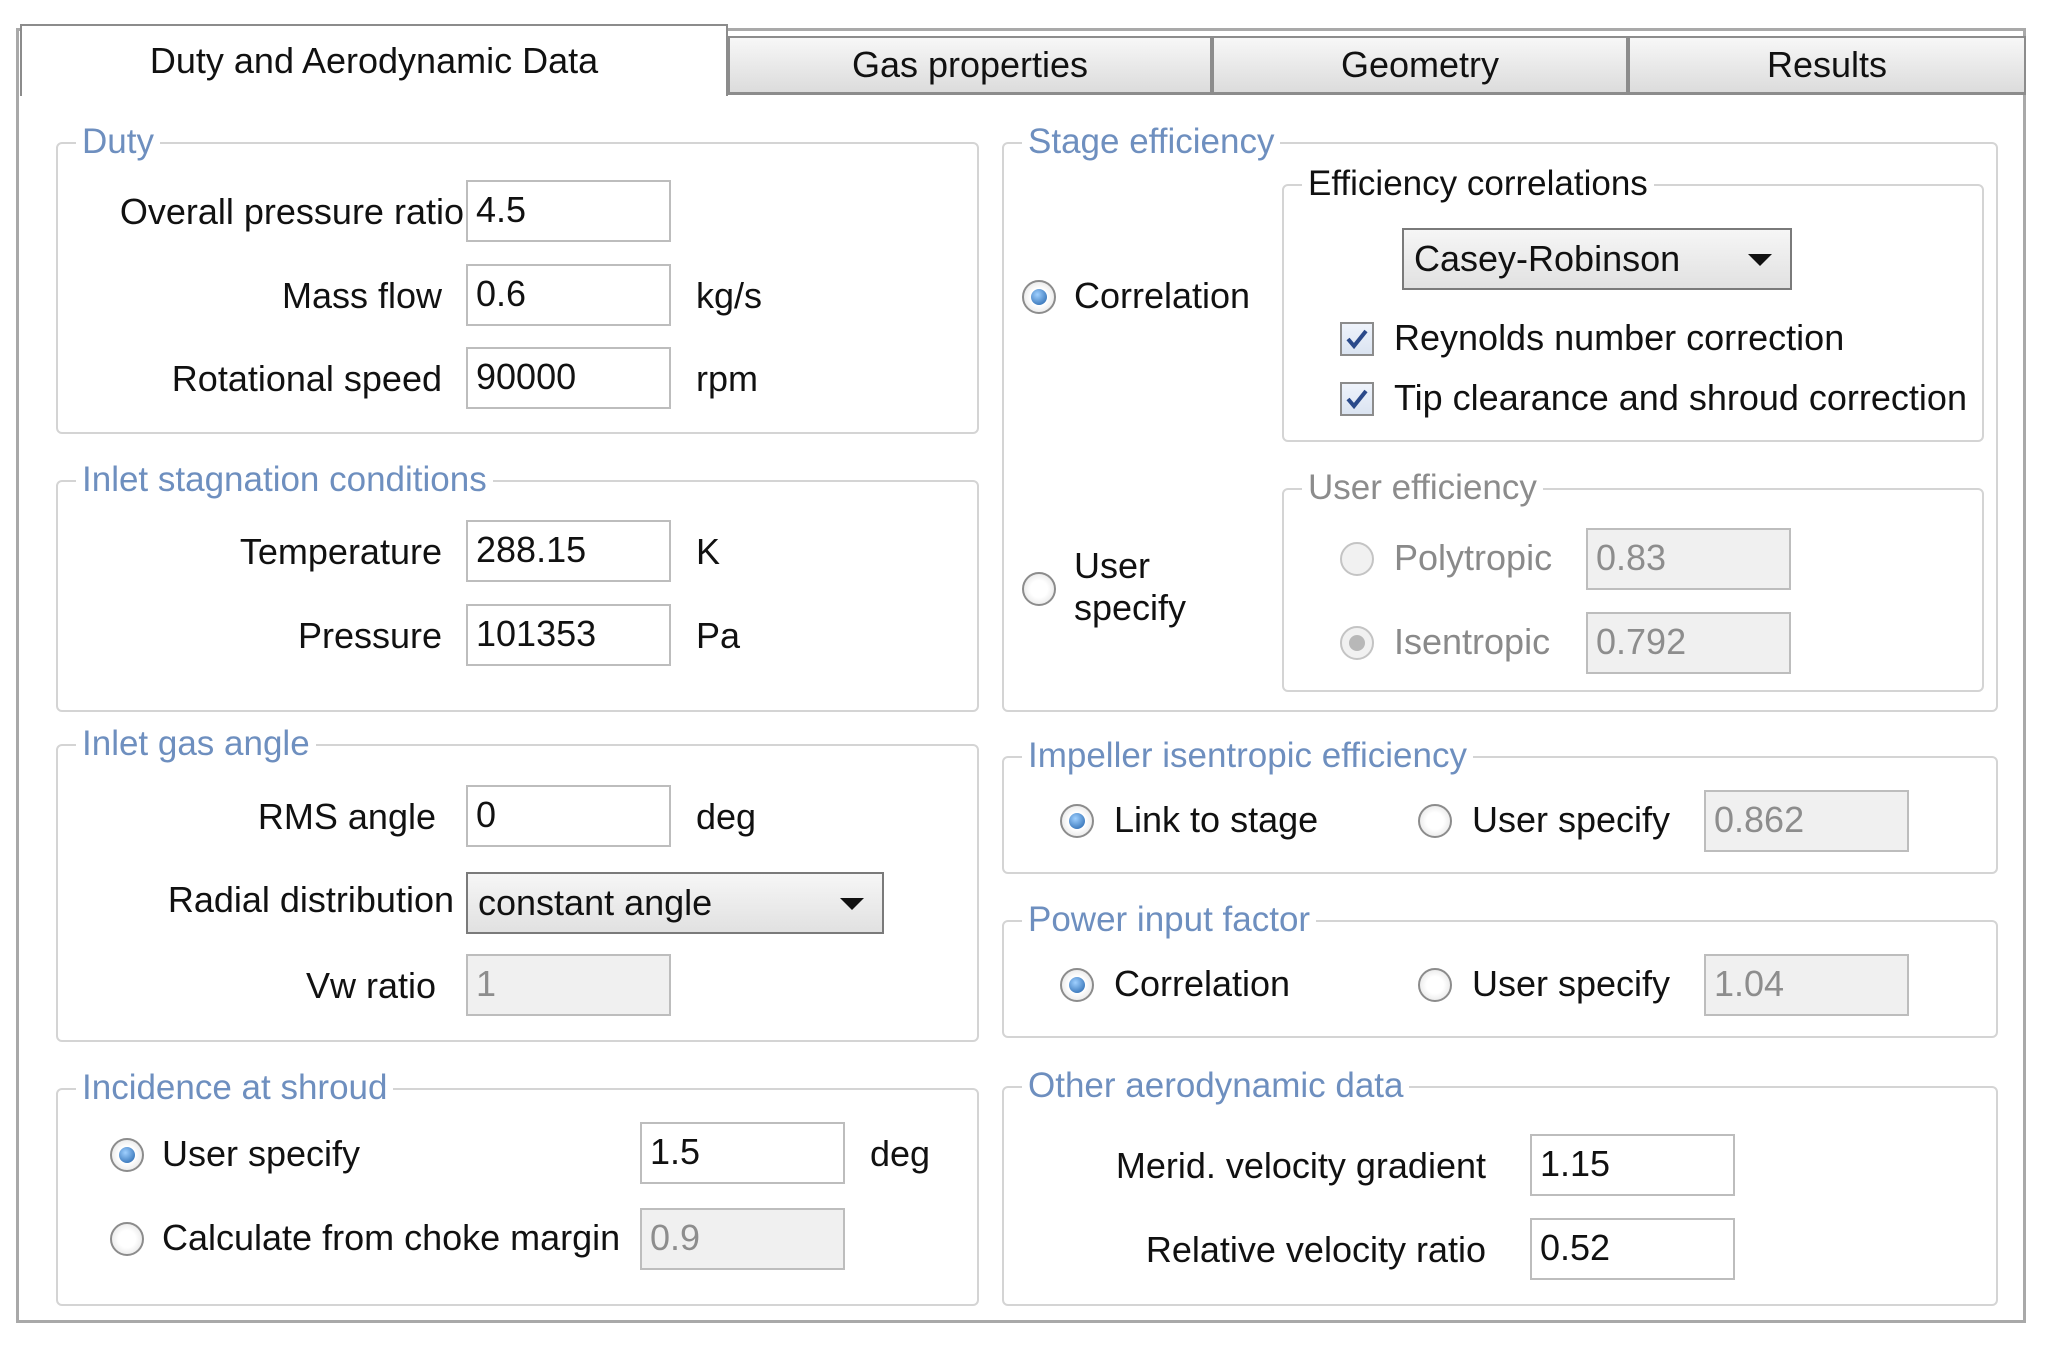 The image size is (2054, 1355). What do you see at coordinates (970, 65) in the screenshot?
I see `tab-gas-properties: Gas properties` at bounding box center [970, 65].